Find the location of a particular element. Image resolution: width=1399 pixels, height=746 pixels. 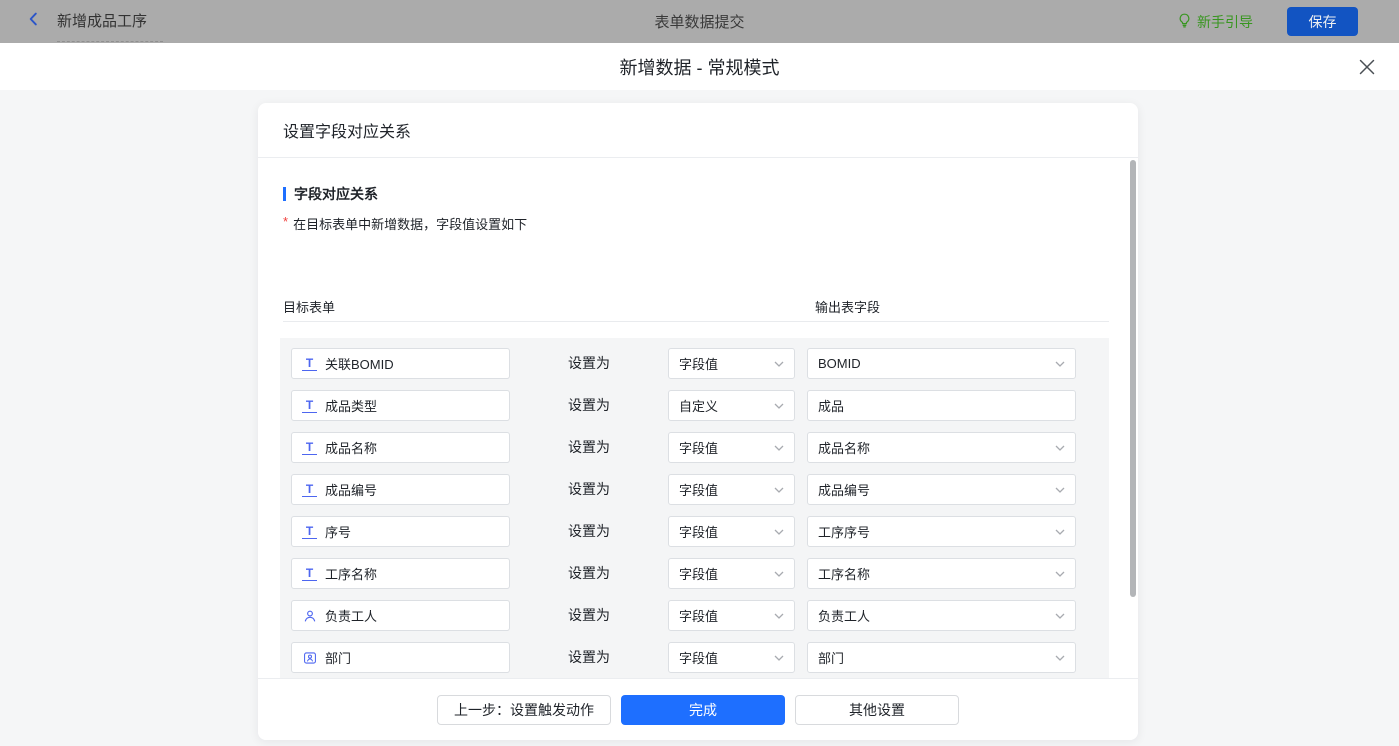

topbar-actions: 新手引导 保存 is located at coordinates (1267, 21).